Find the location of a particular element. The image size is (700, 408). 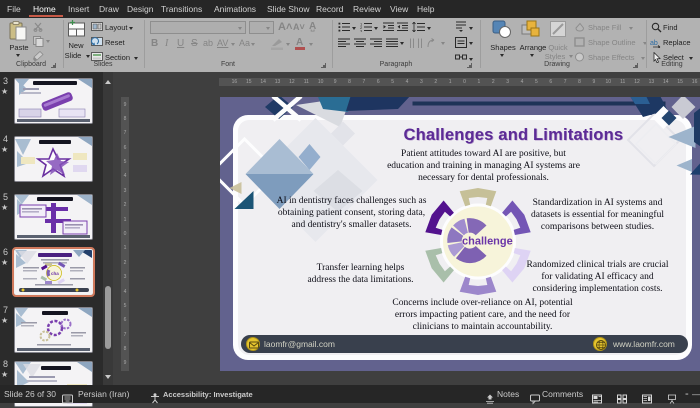

svg-text: 3 is located at coordinates (361, 30).